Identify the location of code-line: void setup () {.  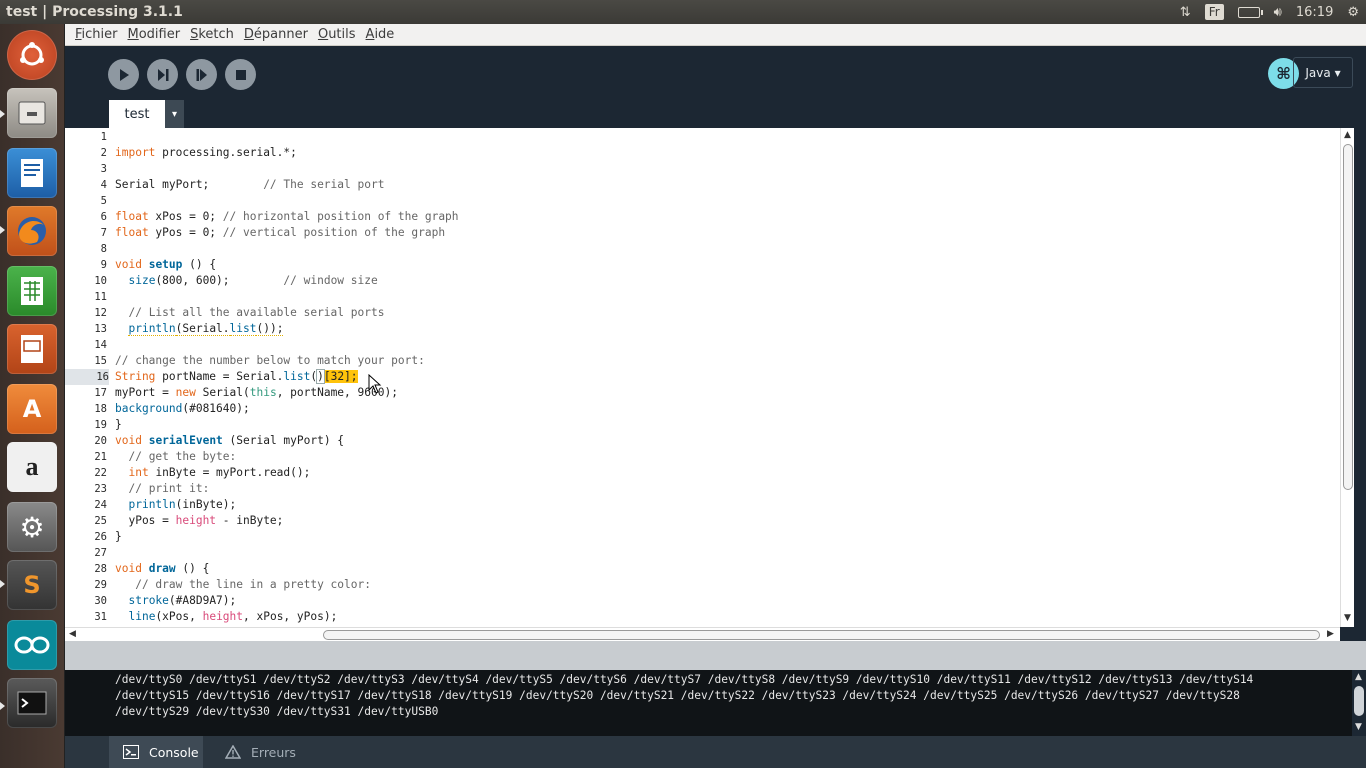
(165, 265).